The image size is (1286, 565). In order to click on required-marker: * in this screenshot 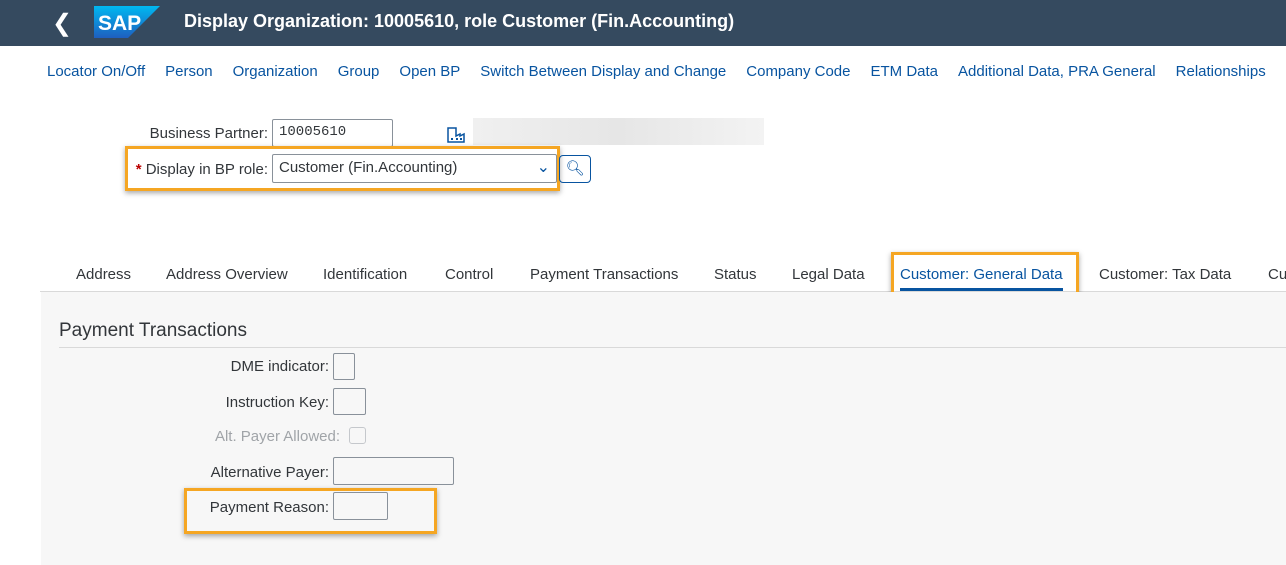, I will do `click(138, 169)`.